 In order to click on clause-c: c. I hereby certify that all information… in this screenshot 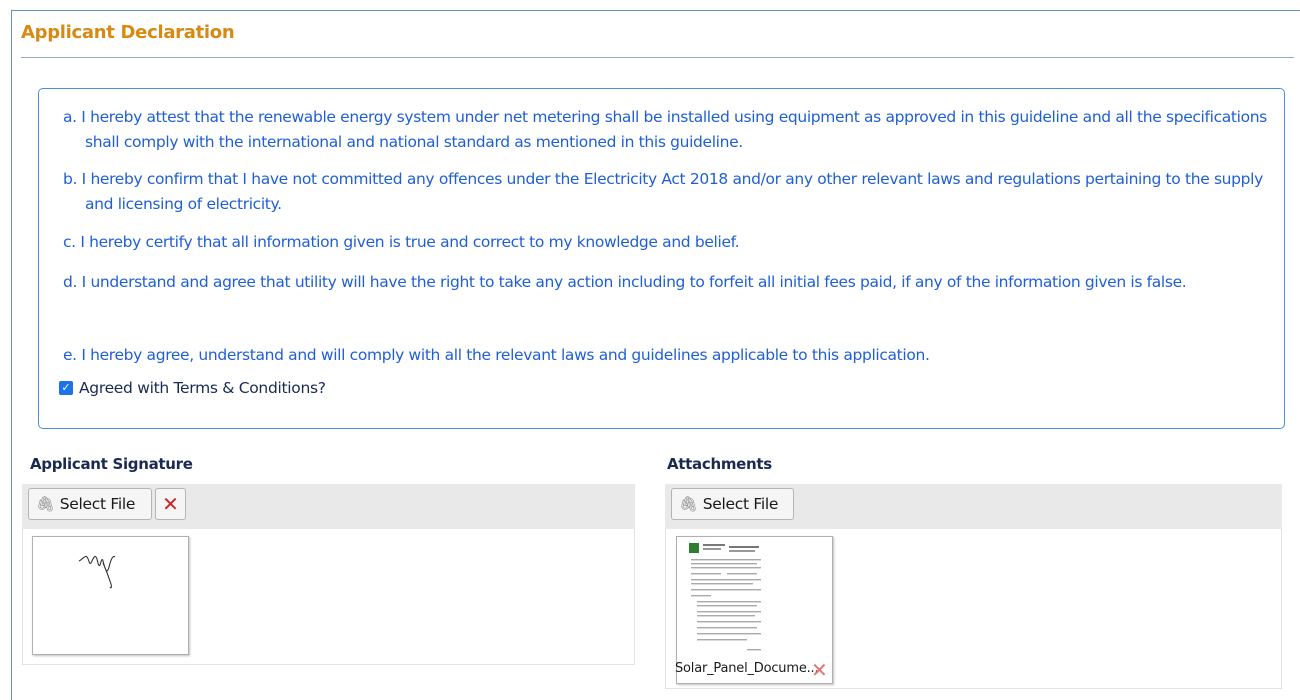, I will do `click(401, 242)`.